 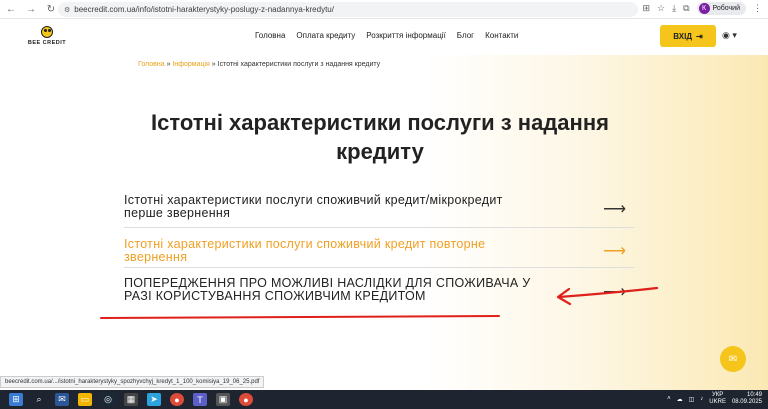 I want to click on clock: 10:49 08.09.2025, so click(x=747, y=399).